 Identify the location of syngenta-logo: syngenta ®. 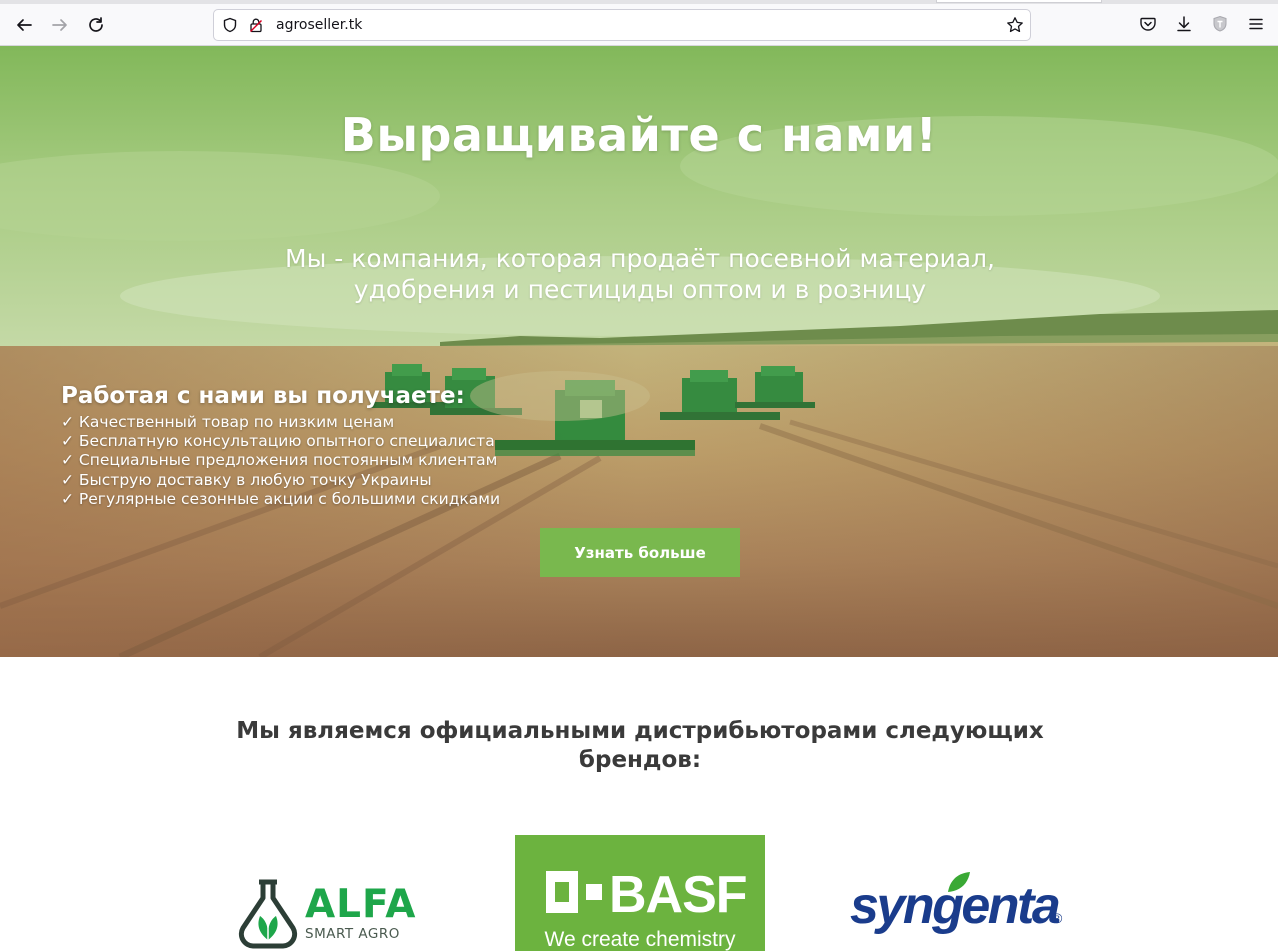
(965, 908).